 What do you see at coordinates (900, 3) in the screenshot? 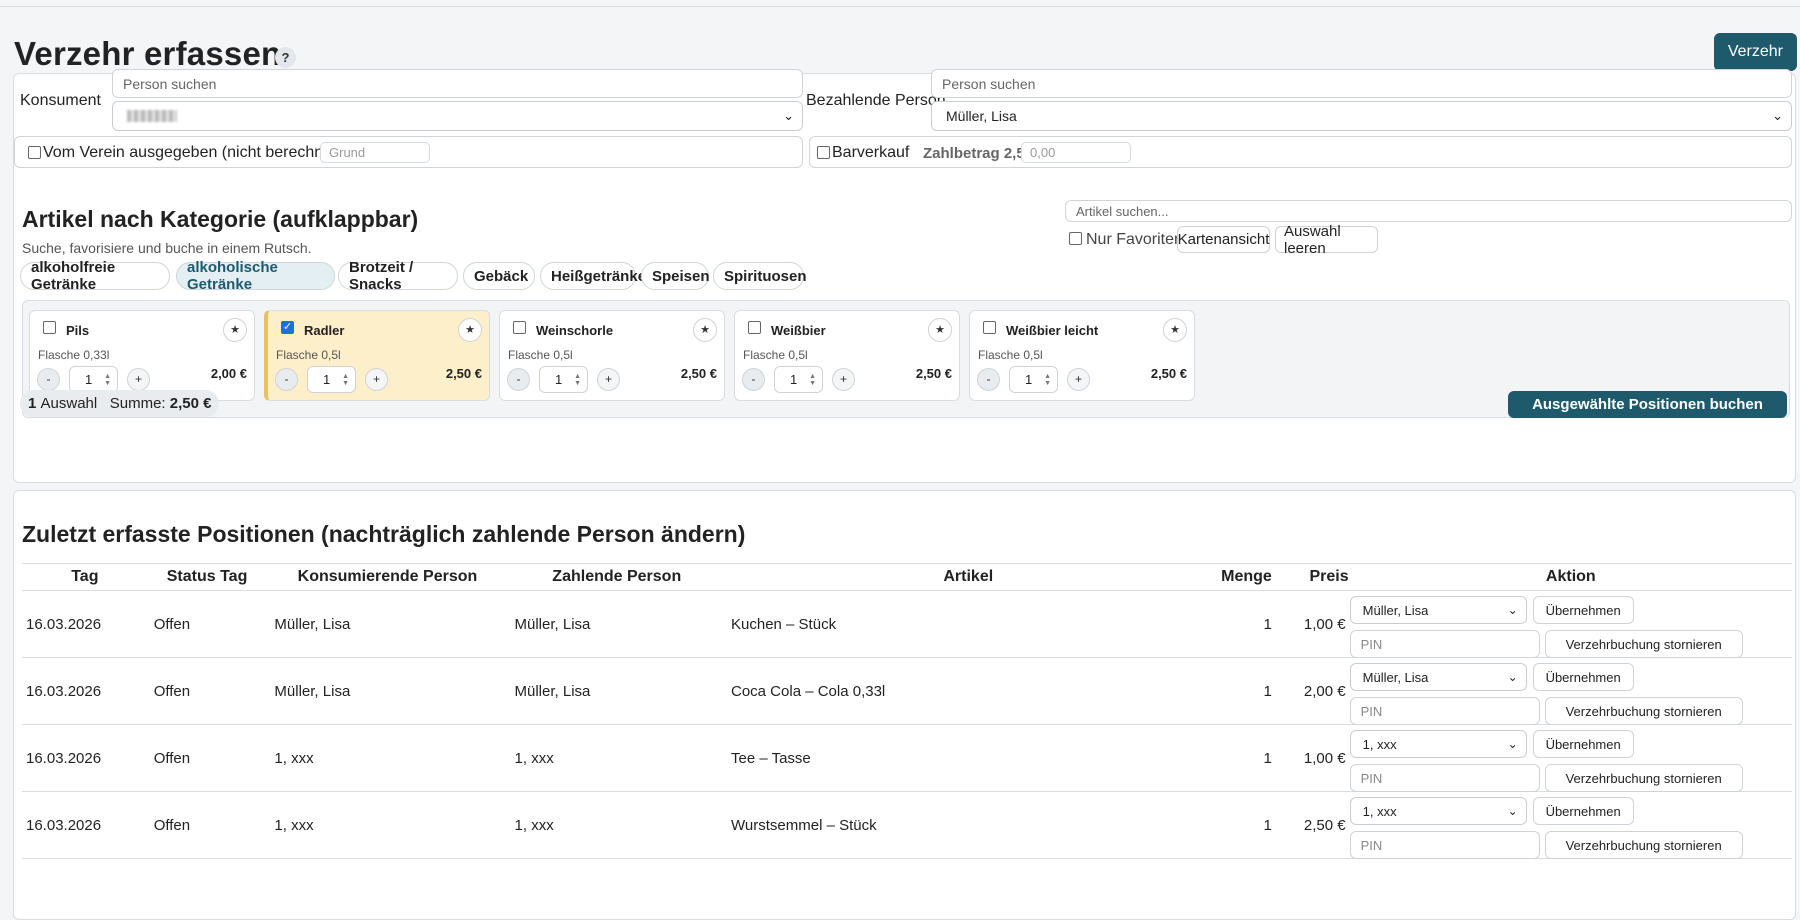
I see `top-border` at bounding box center [900, 3].